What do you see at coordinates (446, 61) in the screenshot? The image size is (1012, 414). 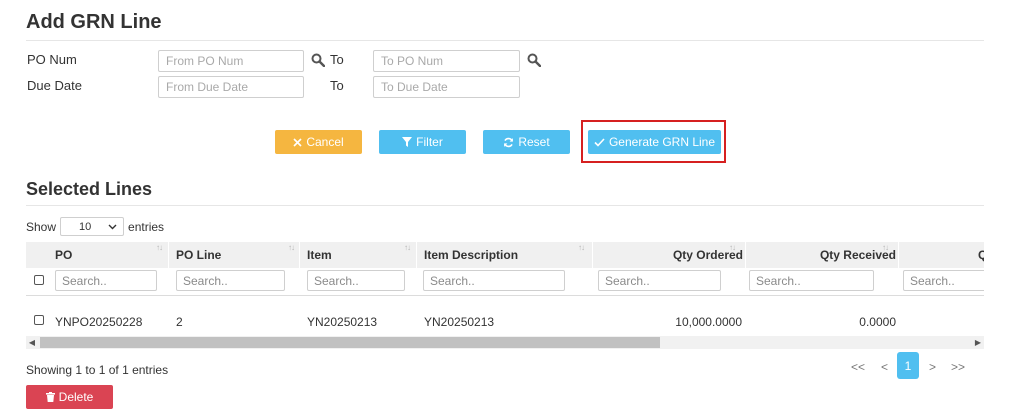 I see `to-po-num-input` at bounding box center [446, 61].